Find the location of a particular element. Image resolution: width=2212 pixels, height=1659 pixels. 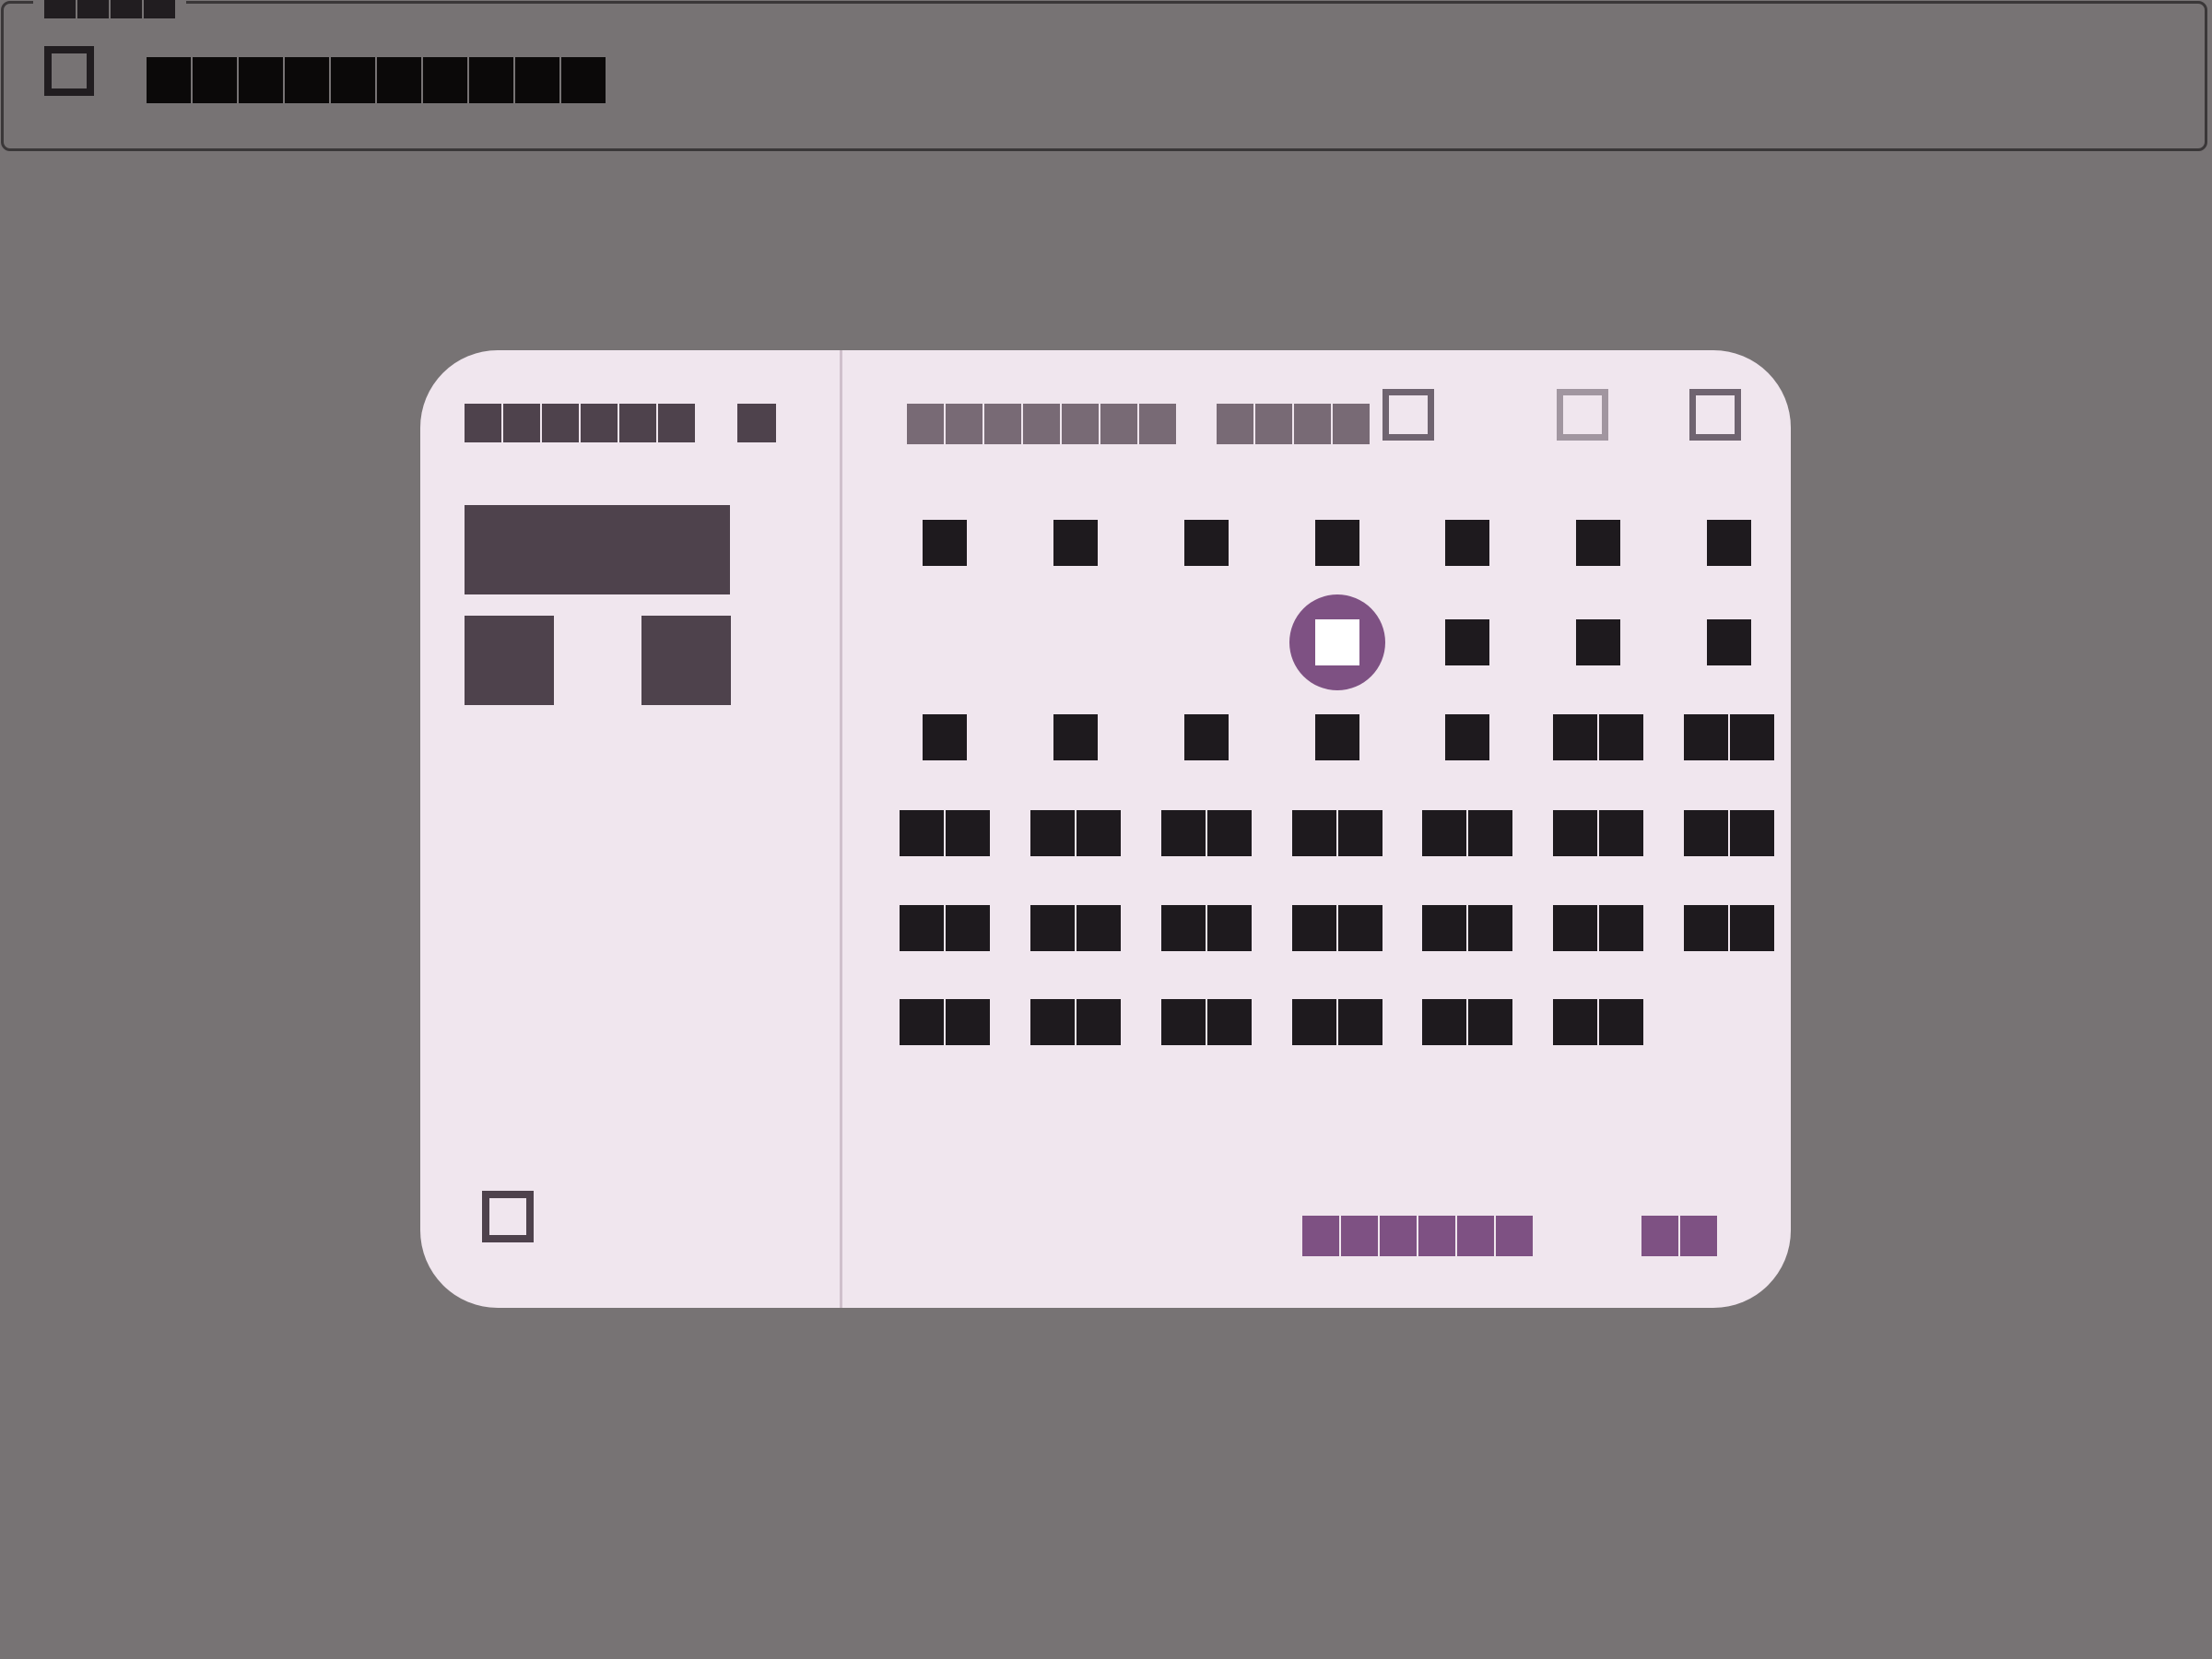

date-field-value-text: ▯▯▯▯▯▯▯▯▯▯ is located at coordinates (376, 80).